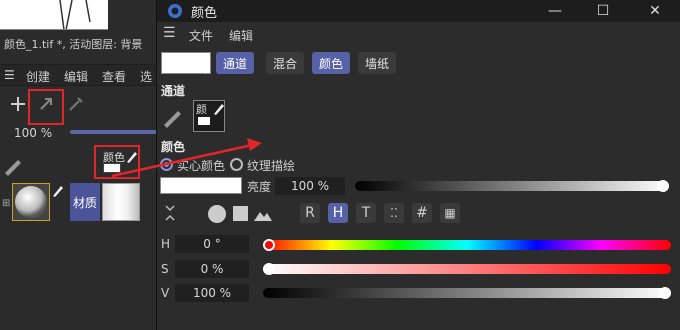 The width and height of the screenshot is (680, 330). I want to click on section-channel-title: 通道, so click(173, 91).